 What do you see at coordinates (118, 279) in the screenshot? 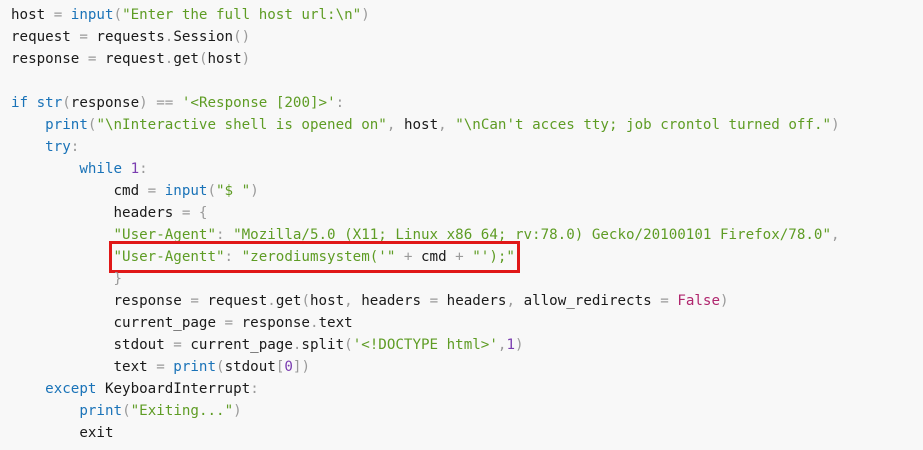
I see `code-token: }` at bounding box center [118, 279].